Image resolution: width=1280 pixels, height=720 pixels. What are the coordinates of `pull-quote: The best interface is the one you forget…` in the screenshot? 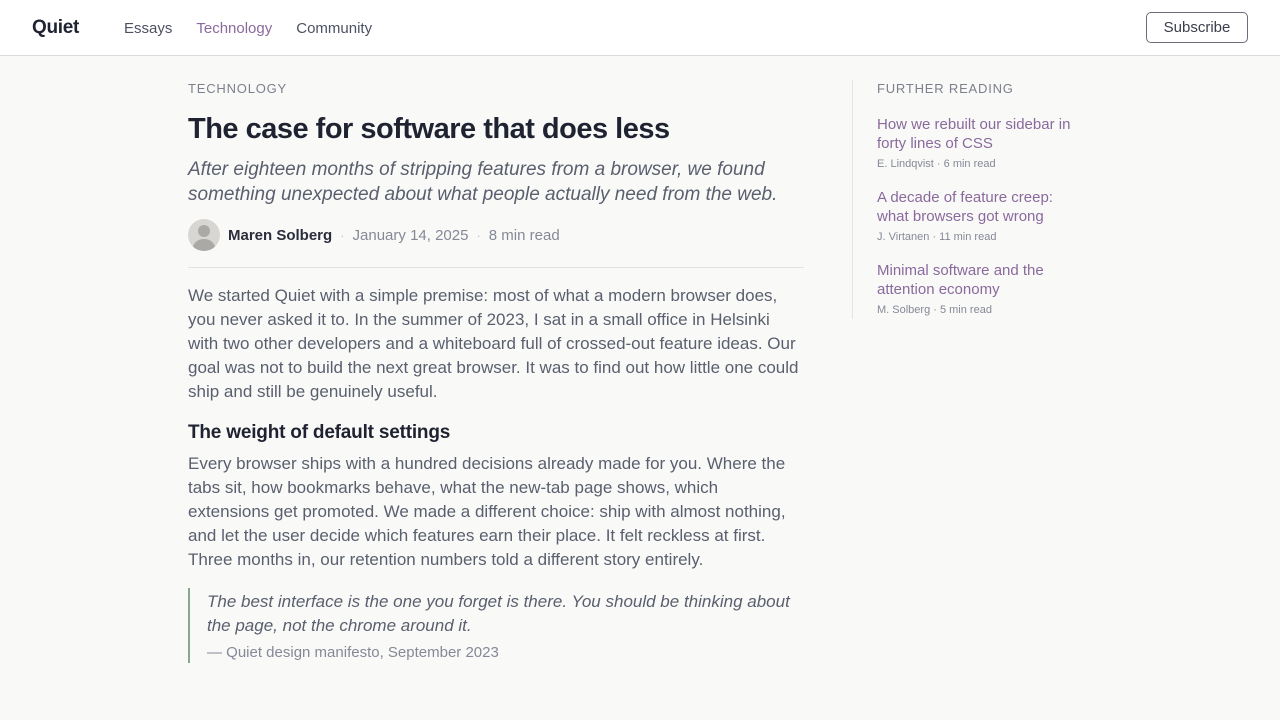 It's located at (496, 625).